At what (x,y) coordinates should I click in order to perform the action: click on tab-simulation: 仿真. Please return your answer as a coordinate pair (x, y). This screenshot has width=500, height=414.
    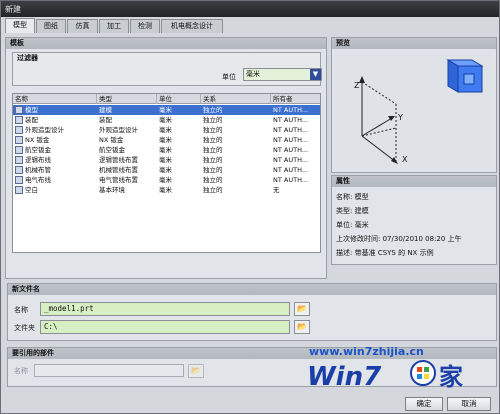
    Looking at the image, I should click on (82, 26).